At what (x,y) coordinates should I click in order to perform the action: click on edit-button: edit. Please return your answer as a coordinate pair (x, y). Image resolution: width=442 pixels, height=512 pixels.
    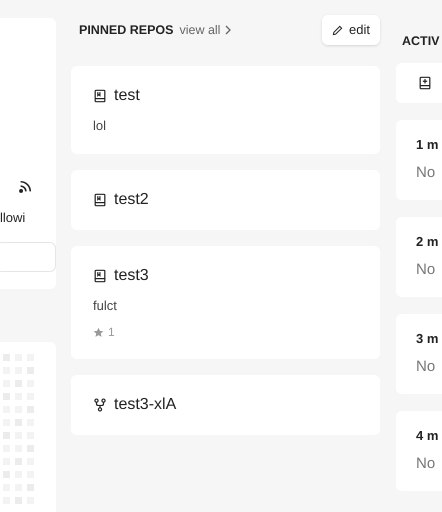
    Looking at the image, I should click on (351, 30).